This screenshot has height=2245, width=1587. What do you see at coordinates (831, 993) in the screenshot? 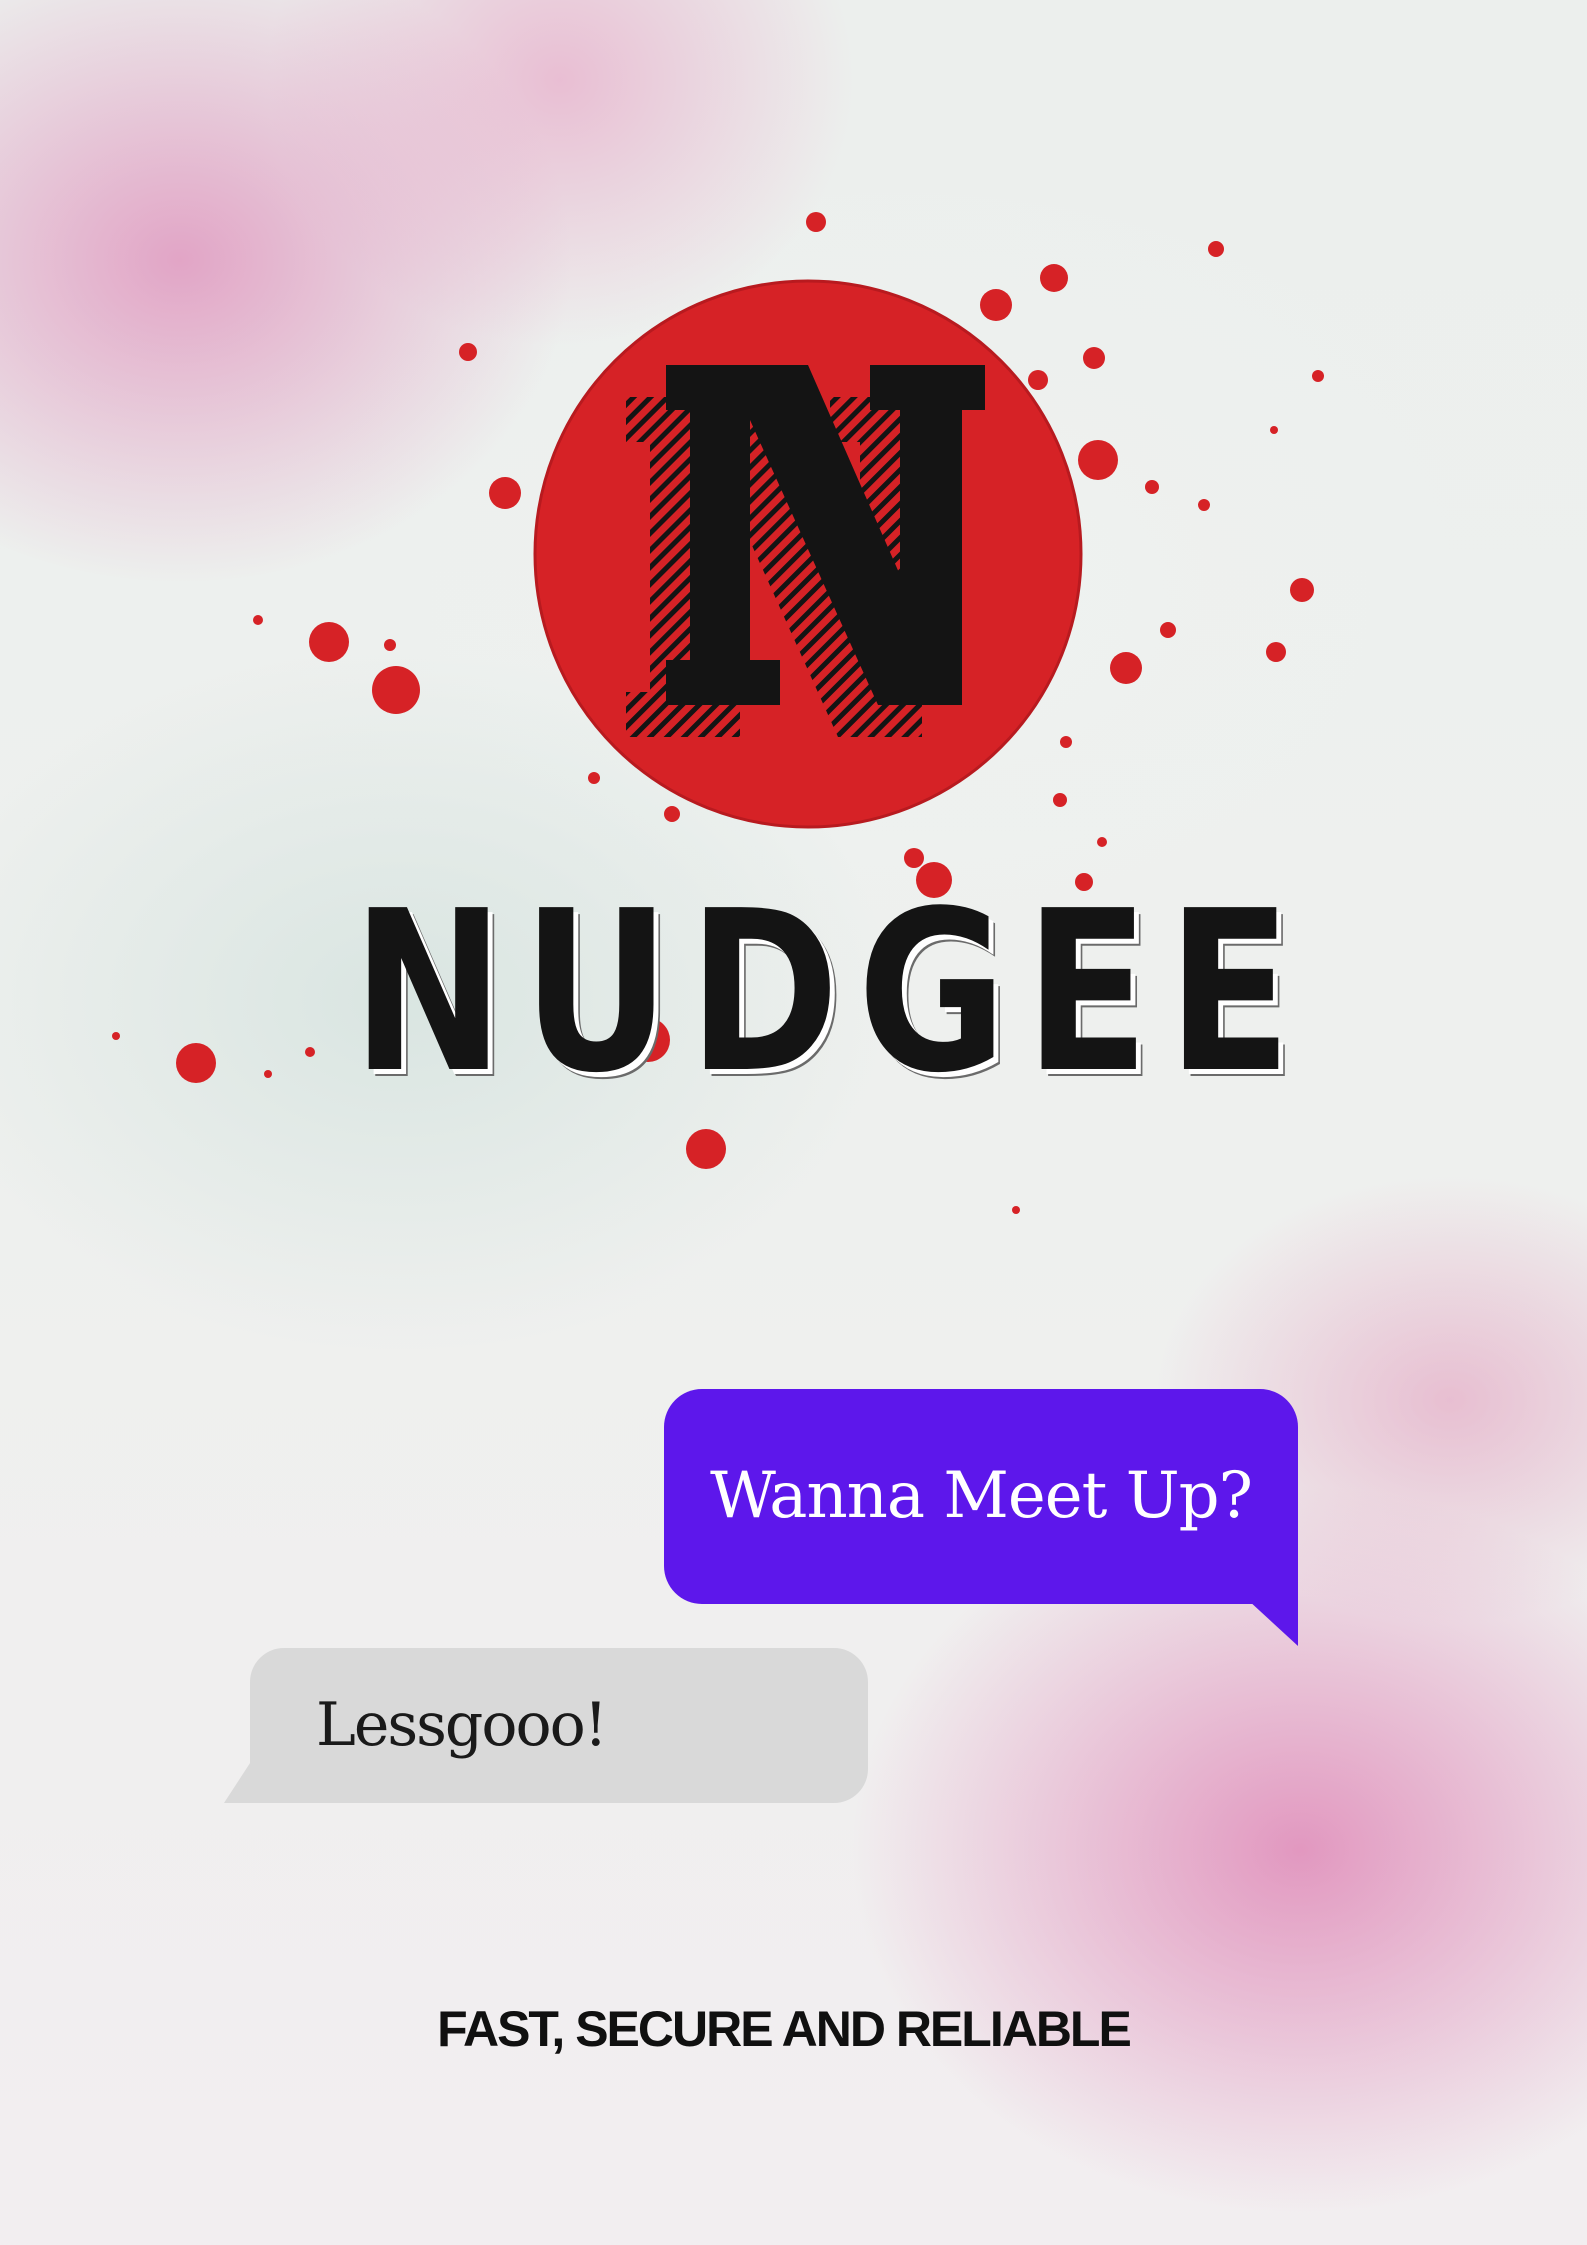
I see `brand-name: NUDGEE` at bounding box center [831, 993].